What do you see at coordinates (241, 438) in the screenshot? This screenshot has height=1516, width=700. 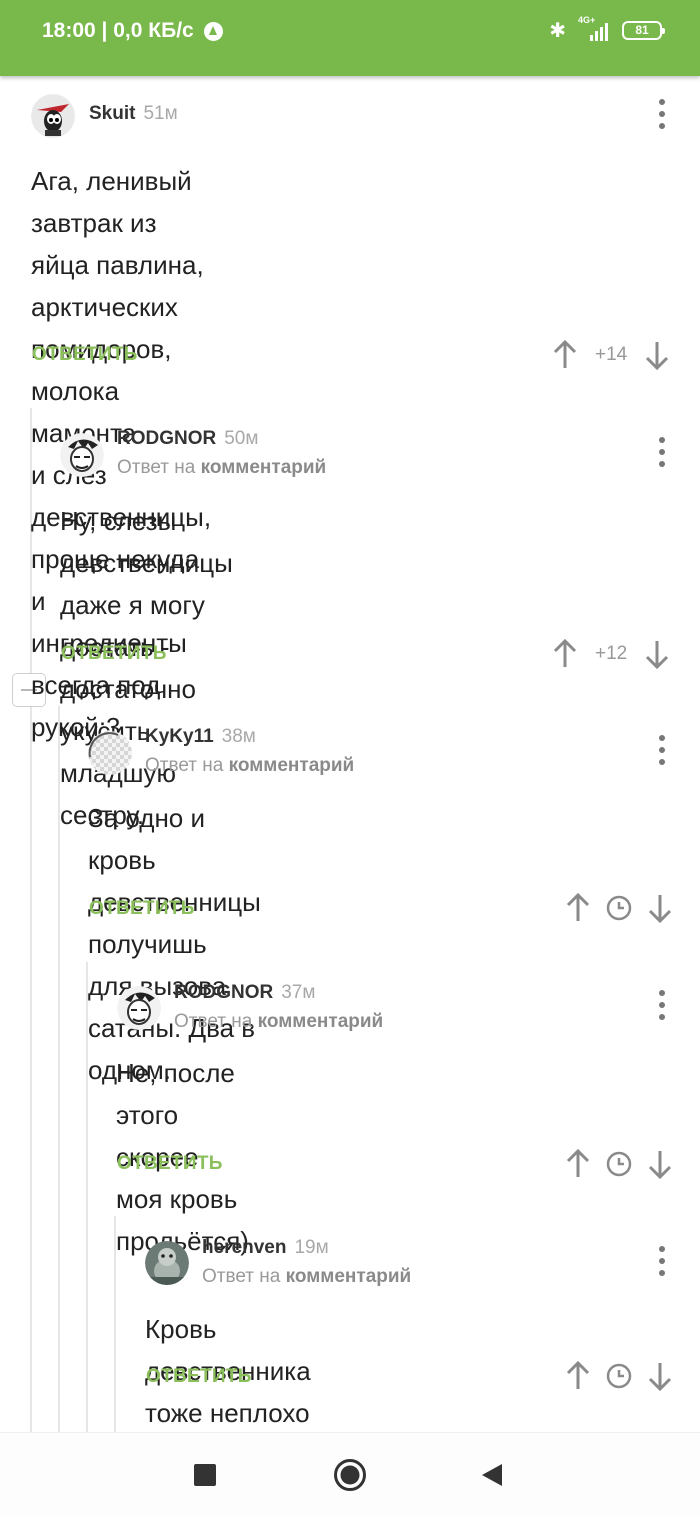 I see `comment-time: 50м` at bounding box center [241, 438].